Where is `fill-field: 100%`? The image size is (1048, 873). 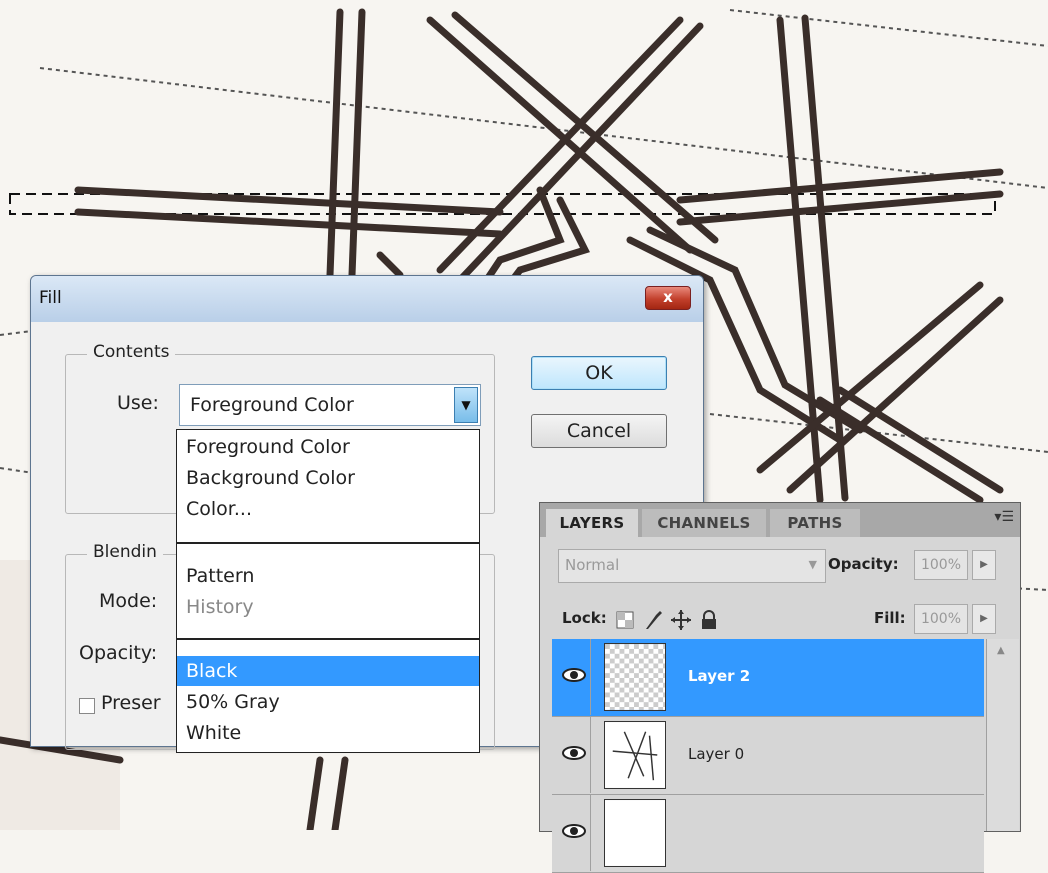 fill-field: 100% is located at coordinates (941, 619).